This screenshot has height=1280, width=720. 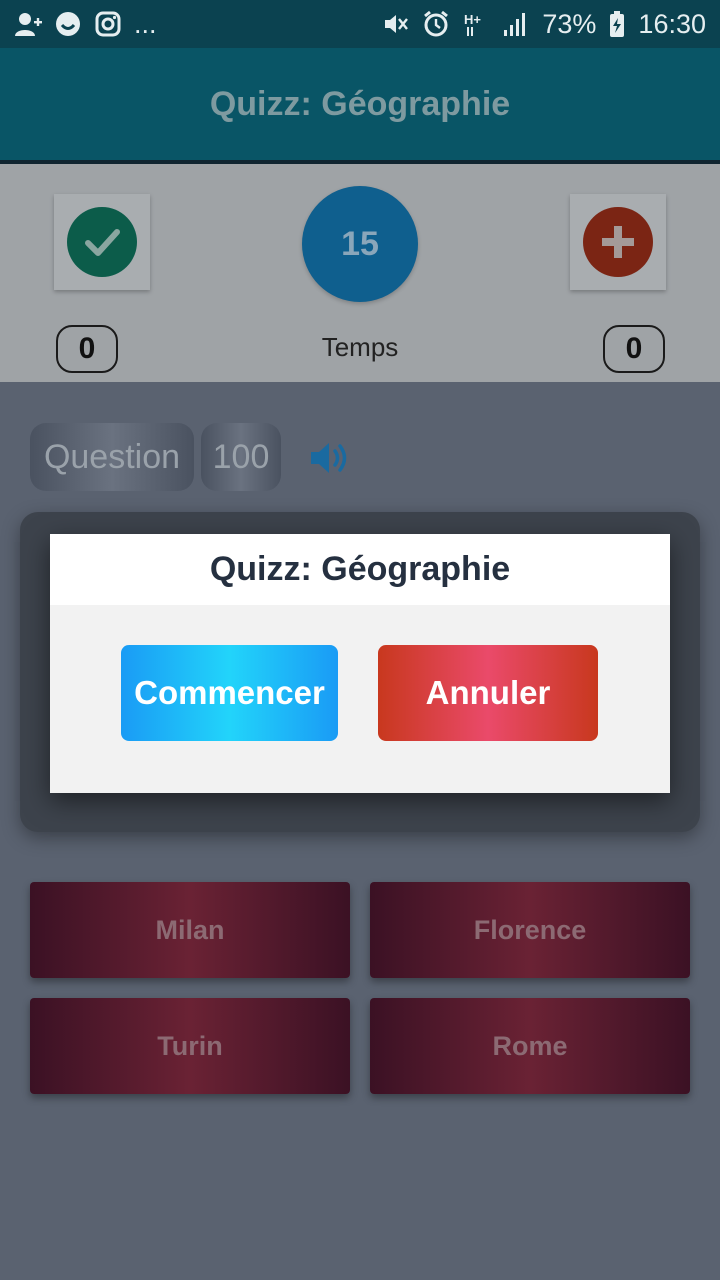 I want to click on speaker-icon, so click(x=331, y=458).